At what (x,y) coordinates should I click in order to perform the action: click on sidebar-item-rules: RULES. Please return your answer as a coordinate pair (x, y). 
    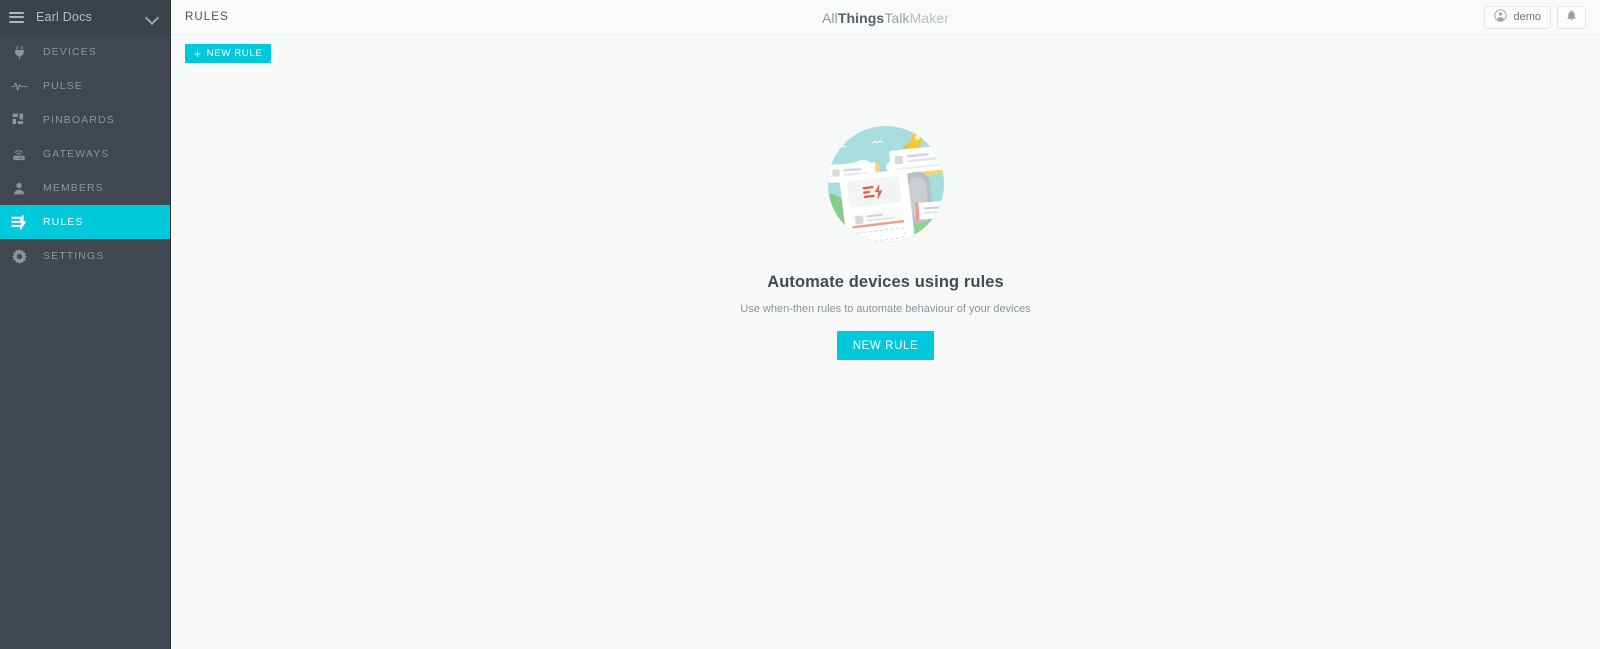
    Looking at the image, I should click on (85, 222).